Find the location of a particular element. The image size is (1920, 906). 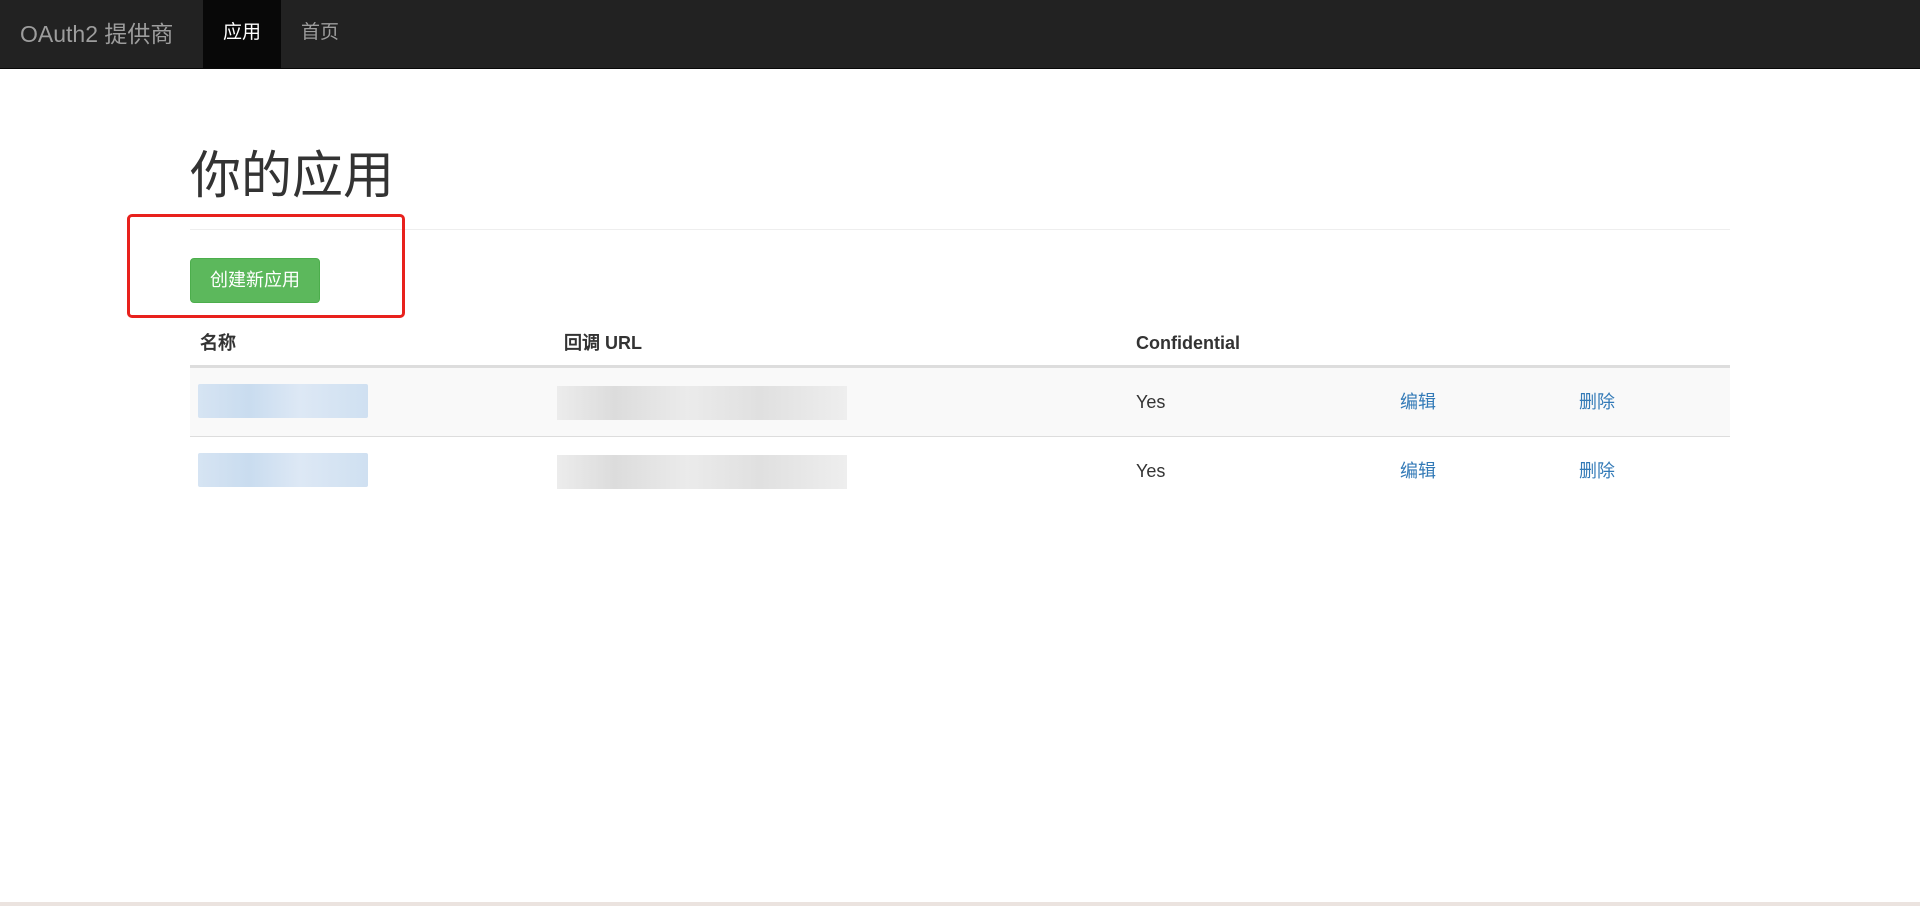

title-divider is located at coordinates (960, 229).